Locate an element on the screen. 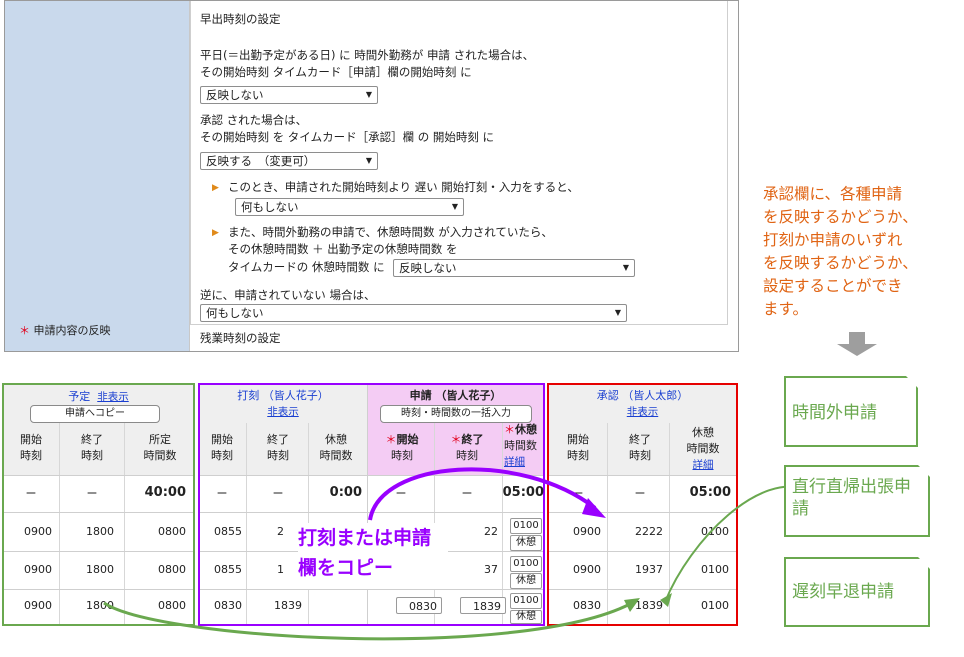 Image resolution: width=964 pixels, height=657 pixels. callout-overtime-application: 時間外申請 is located at coordinates (851, 411).